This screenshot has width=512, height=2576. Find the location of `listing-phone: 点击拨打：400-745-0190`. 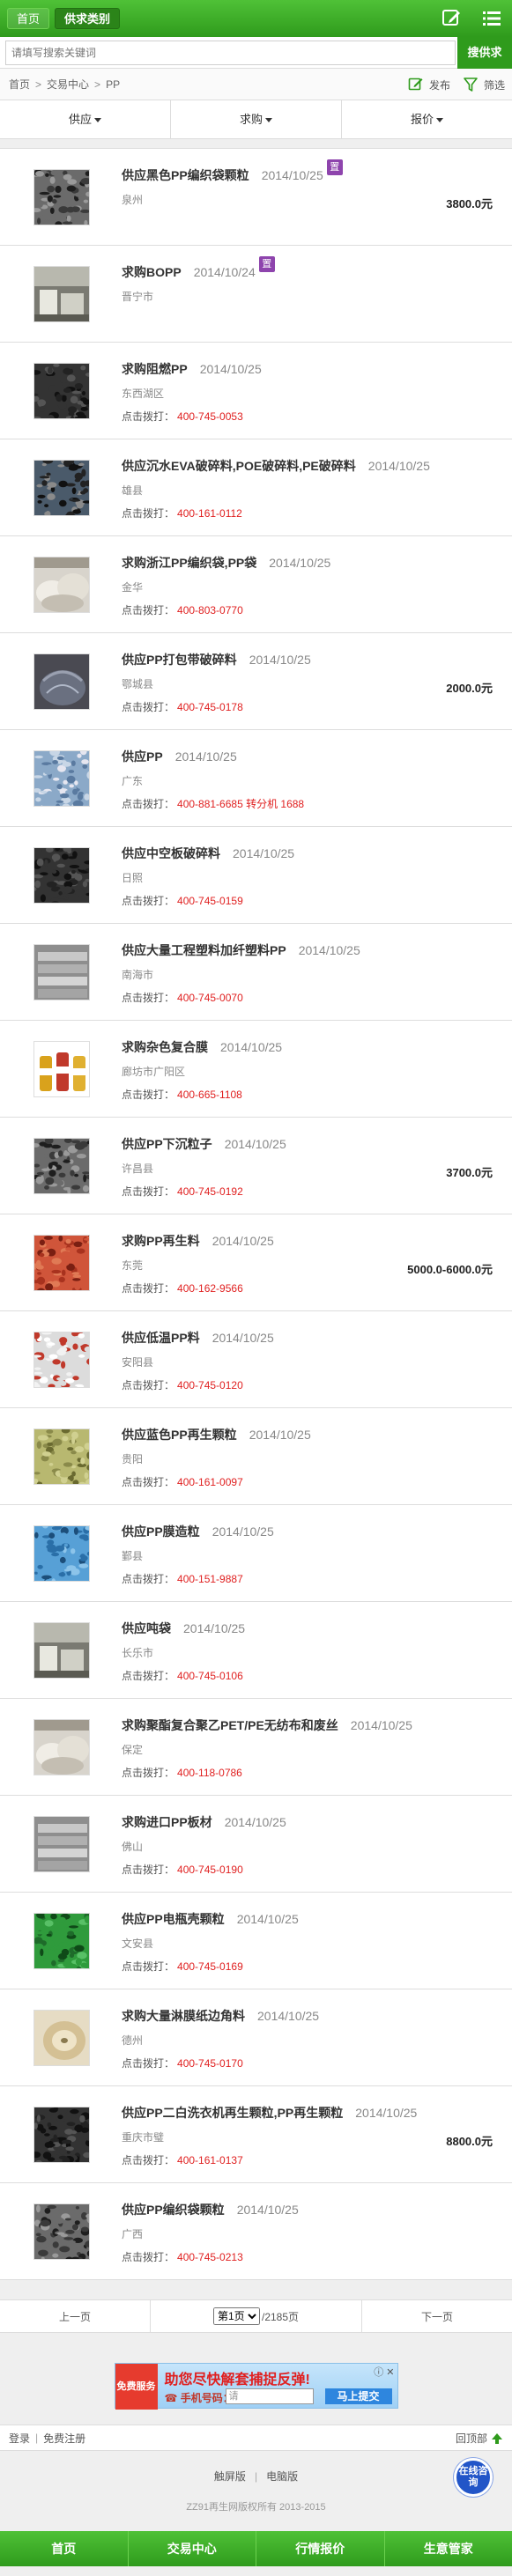

listing-phone: 点击拨打：400-745-0190 is located at coordinates (182, 1869).